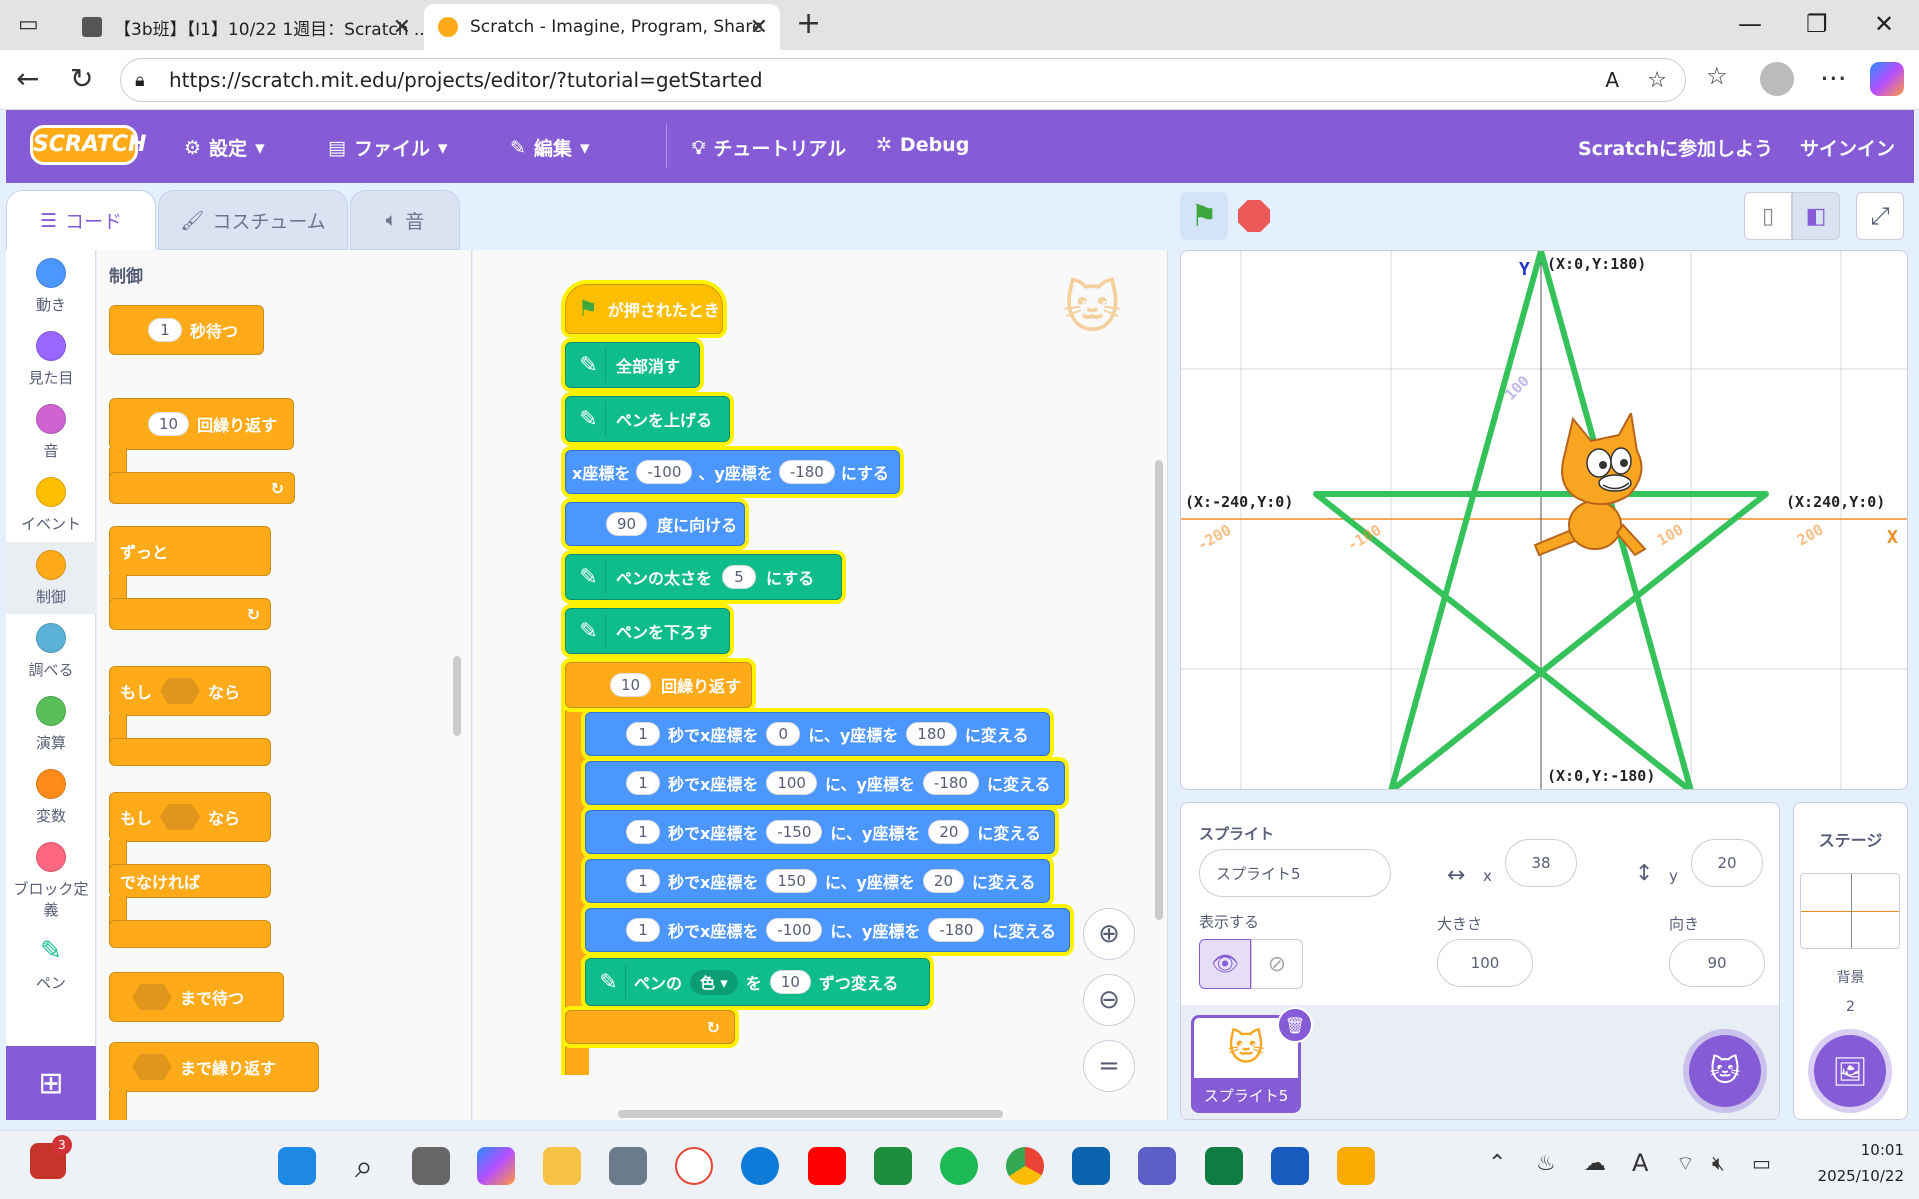  Describe the element at coordinates (1157, 1166) in the screenshot. I see `teams-icon` at that location.